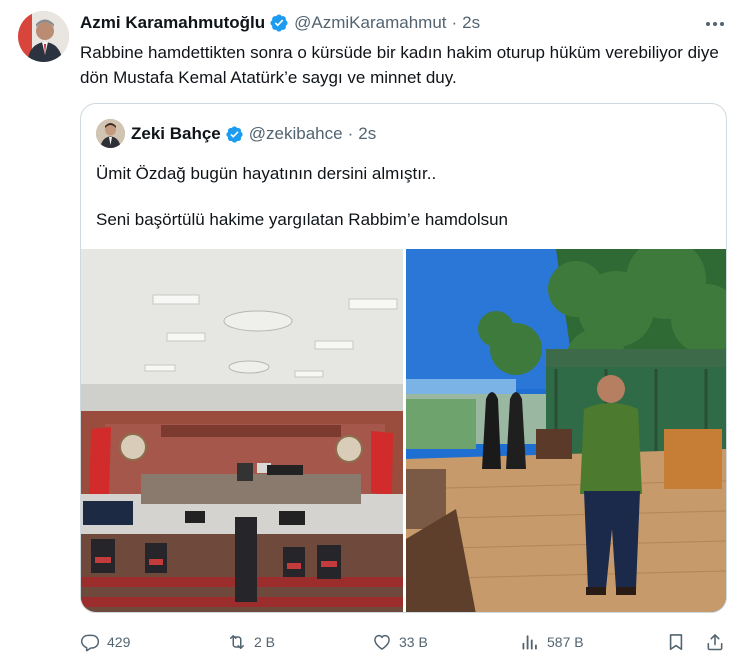 The image size is (752, 661). What do you see at coordinates (471, 23) in the screenshot?
I see `timestamp: 2s` at bounding box center [471, 23].